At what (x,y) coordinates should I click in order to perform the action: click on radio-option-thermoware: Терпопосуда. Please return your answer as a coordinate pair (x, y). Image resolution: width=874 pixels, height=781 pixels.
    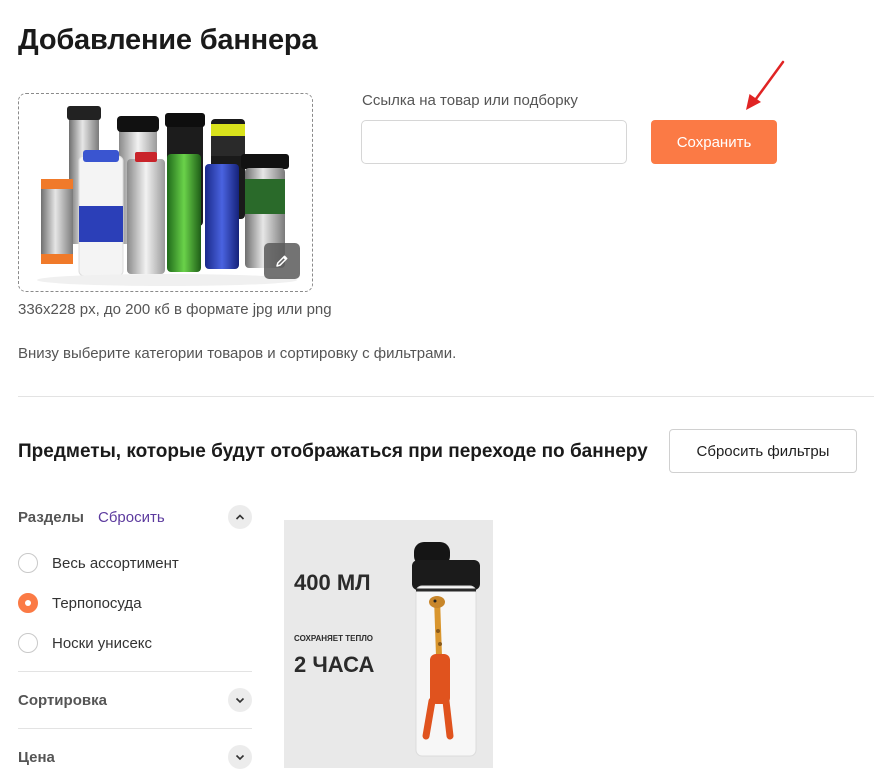
    Looking at the image, I should click on (80, 603).